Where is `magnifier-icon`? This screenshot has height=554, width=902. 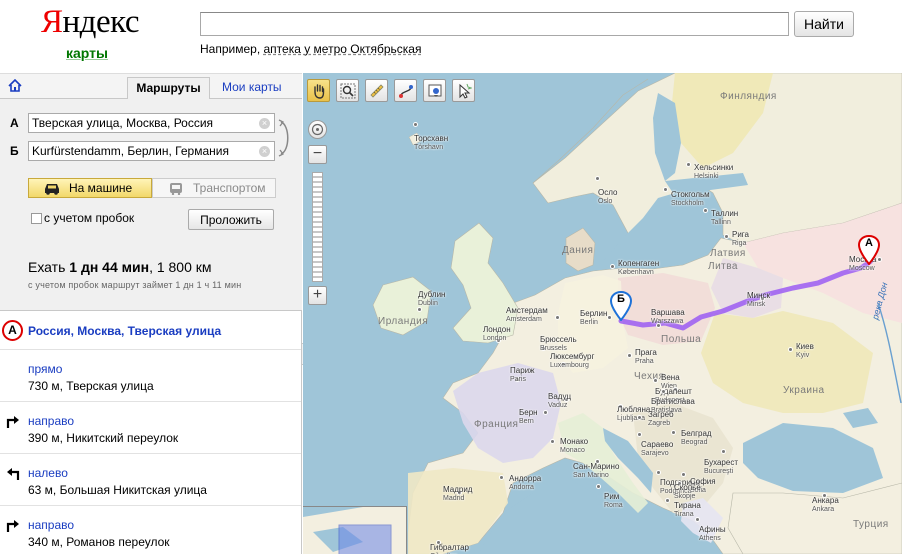 magnifier-icon is located at coordinates (348, 91).